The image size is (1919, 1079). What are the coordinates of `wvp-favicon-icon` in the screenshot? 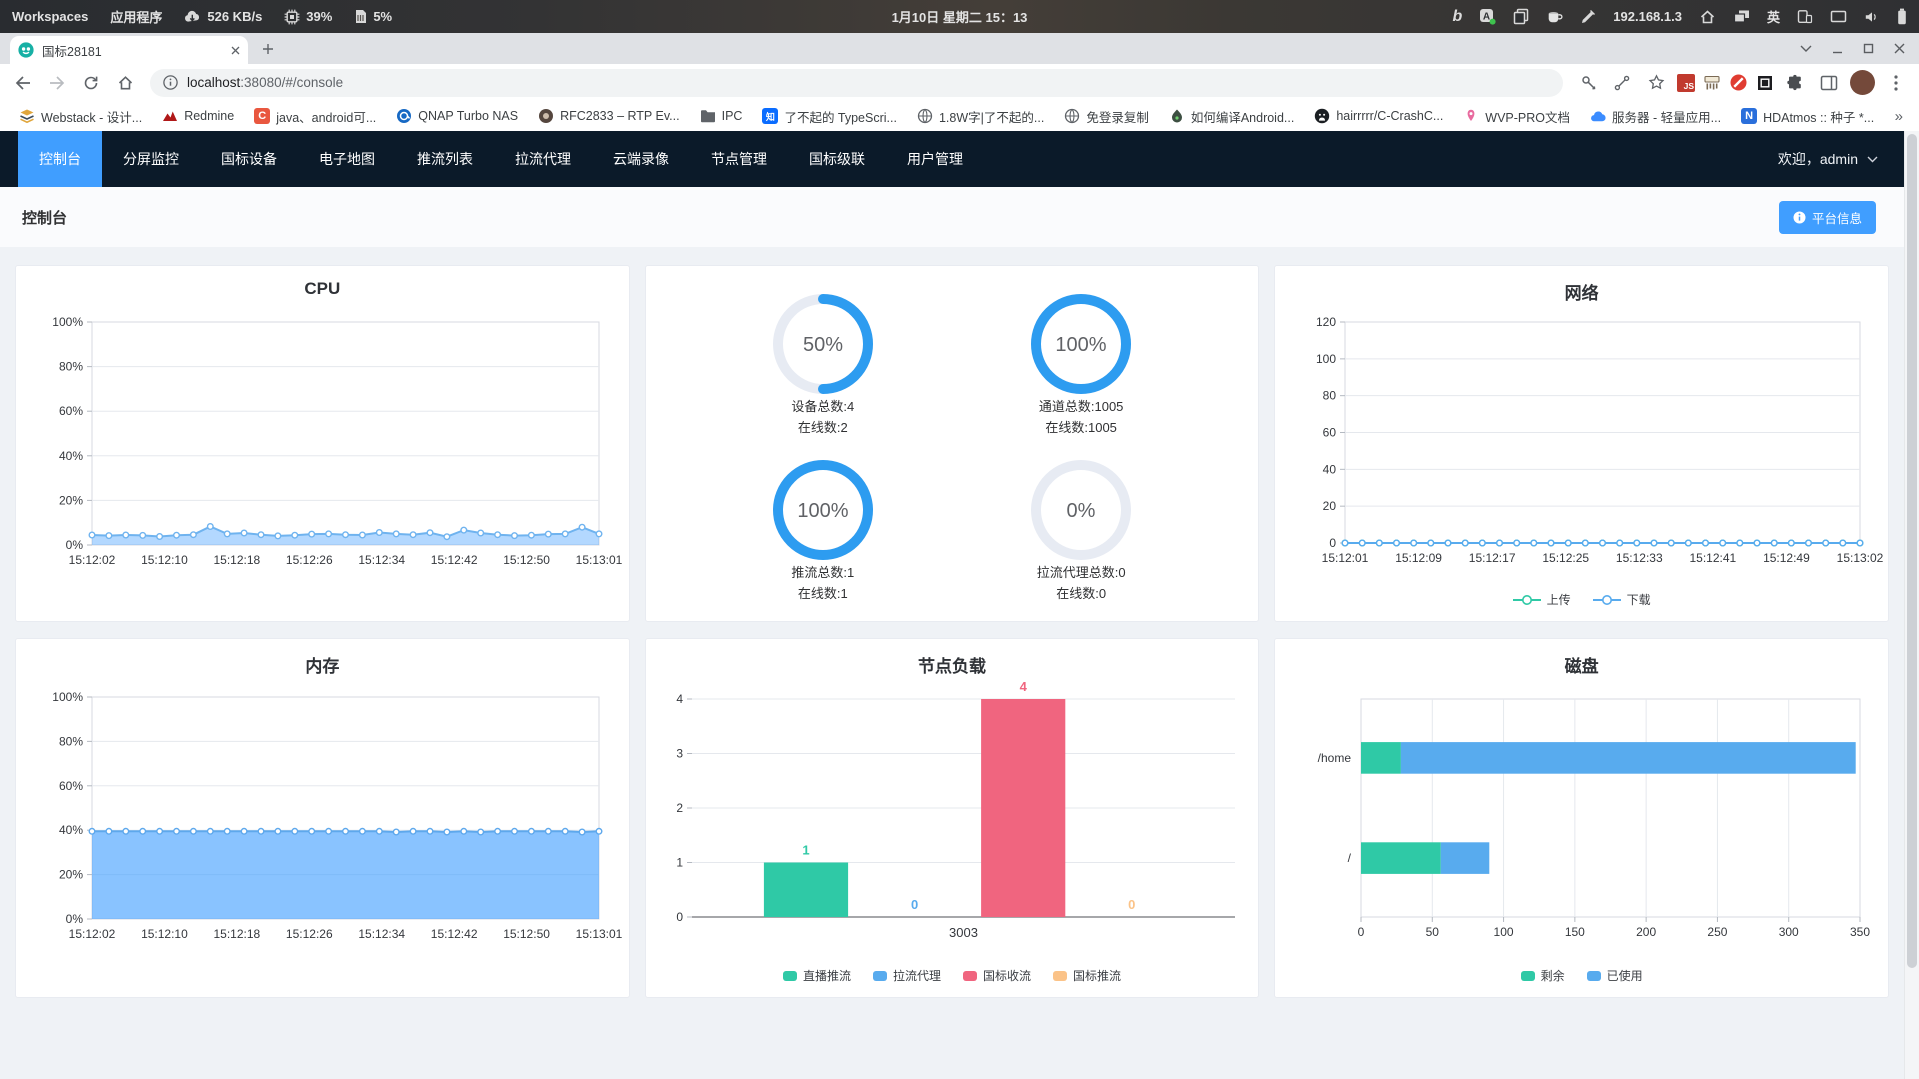 It's located at (1471, 116).